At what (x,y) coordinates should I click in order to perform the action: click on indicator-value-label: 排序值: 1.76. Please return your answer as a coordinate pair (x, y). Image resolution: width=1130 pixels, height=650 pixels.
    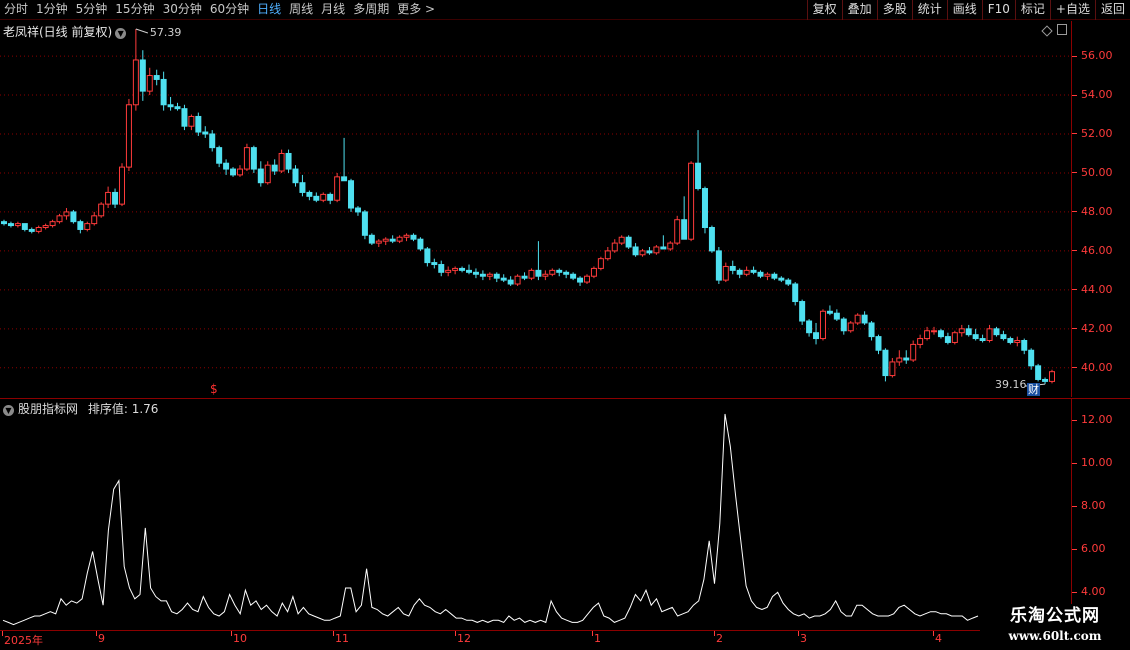
    Looking at the image, I should click on (123, 409).